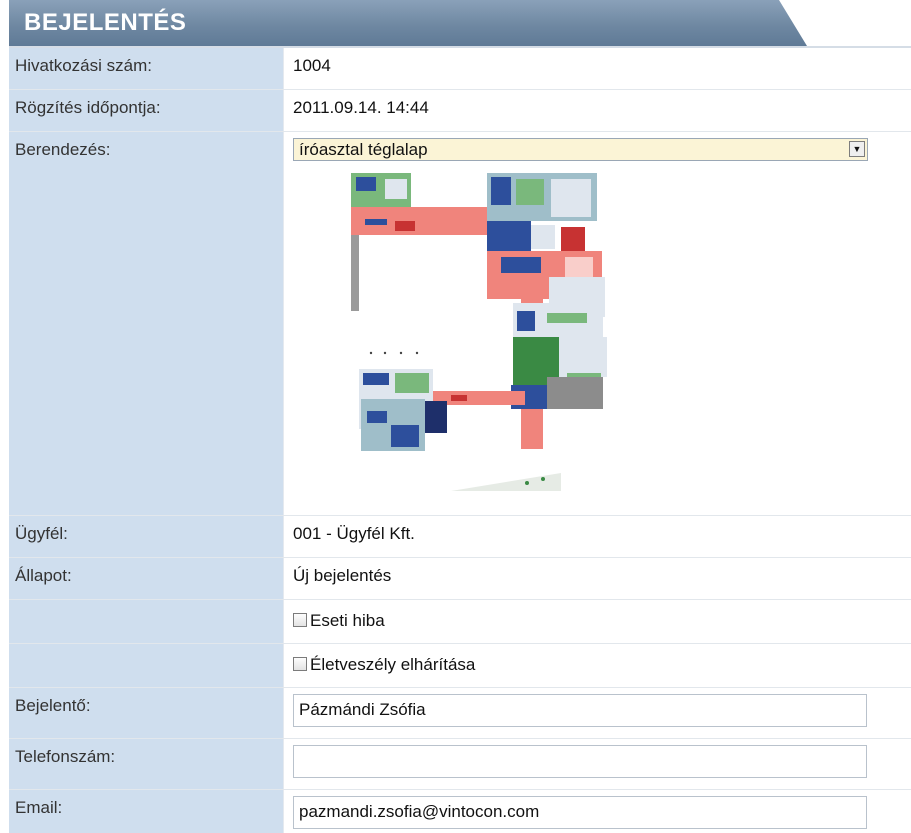  Describe the element at coordinates (300, 664) in the screenshot. I see `danger-checkbox` at that location.